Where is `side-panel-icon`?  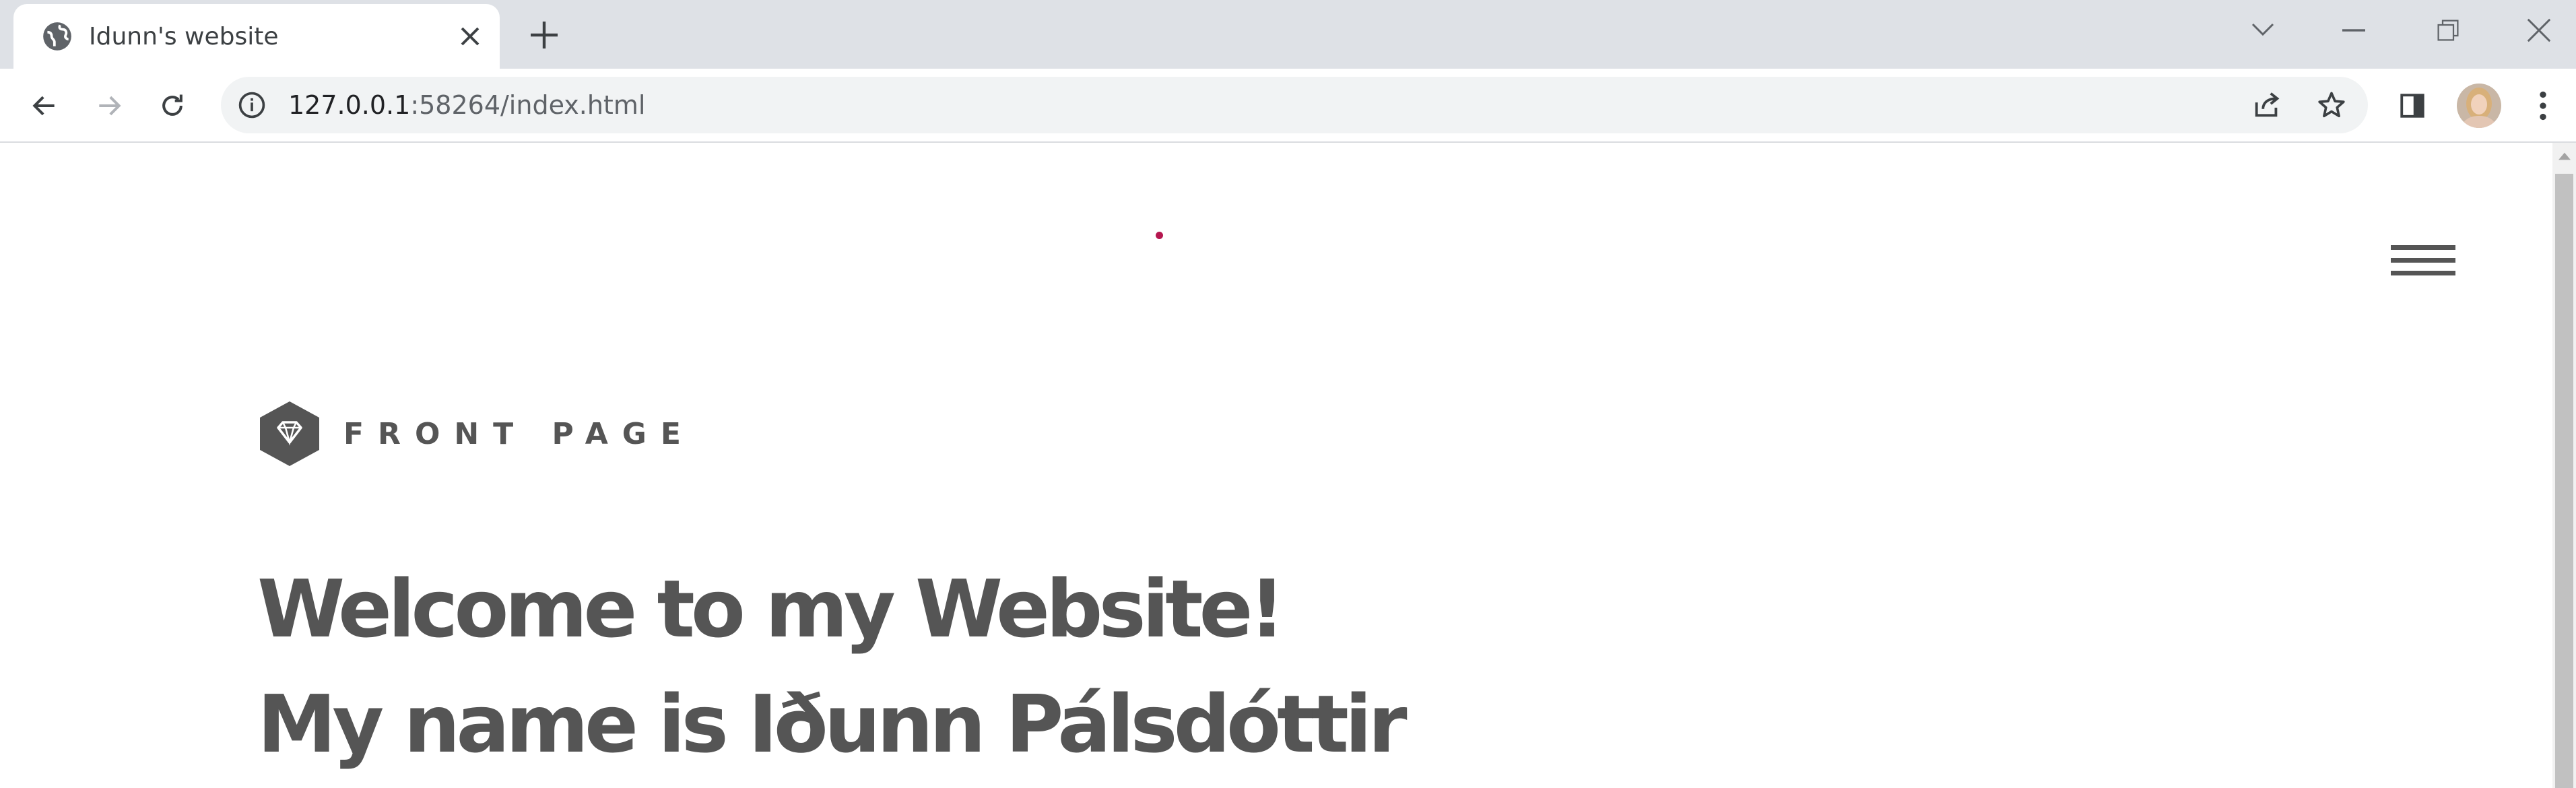
side-panel-icon is located at coordinates (2412, 105).